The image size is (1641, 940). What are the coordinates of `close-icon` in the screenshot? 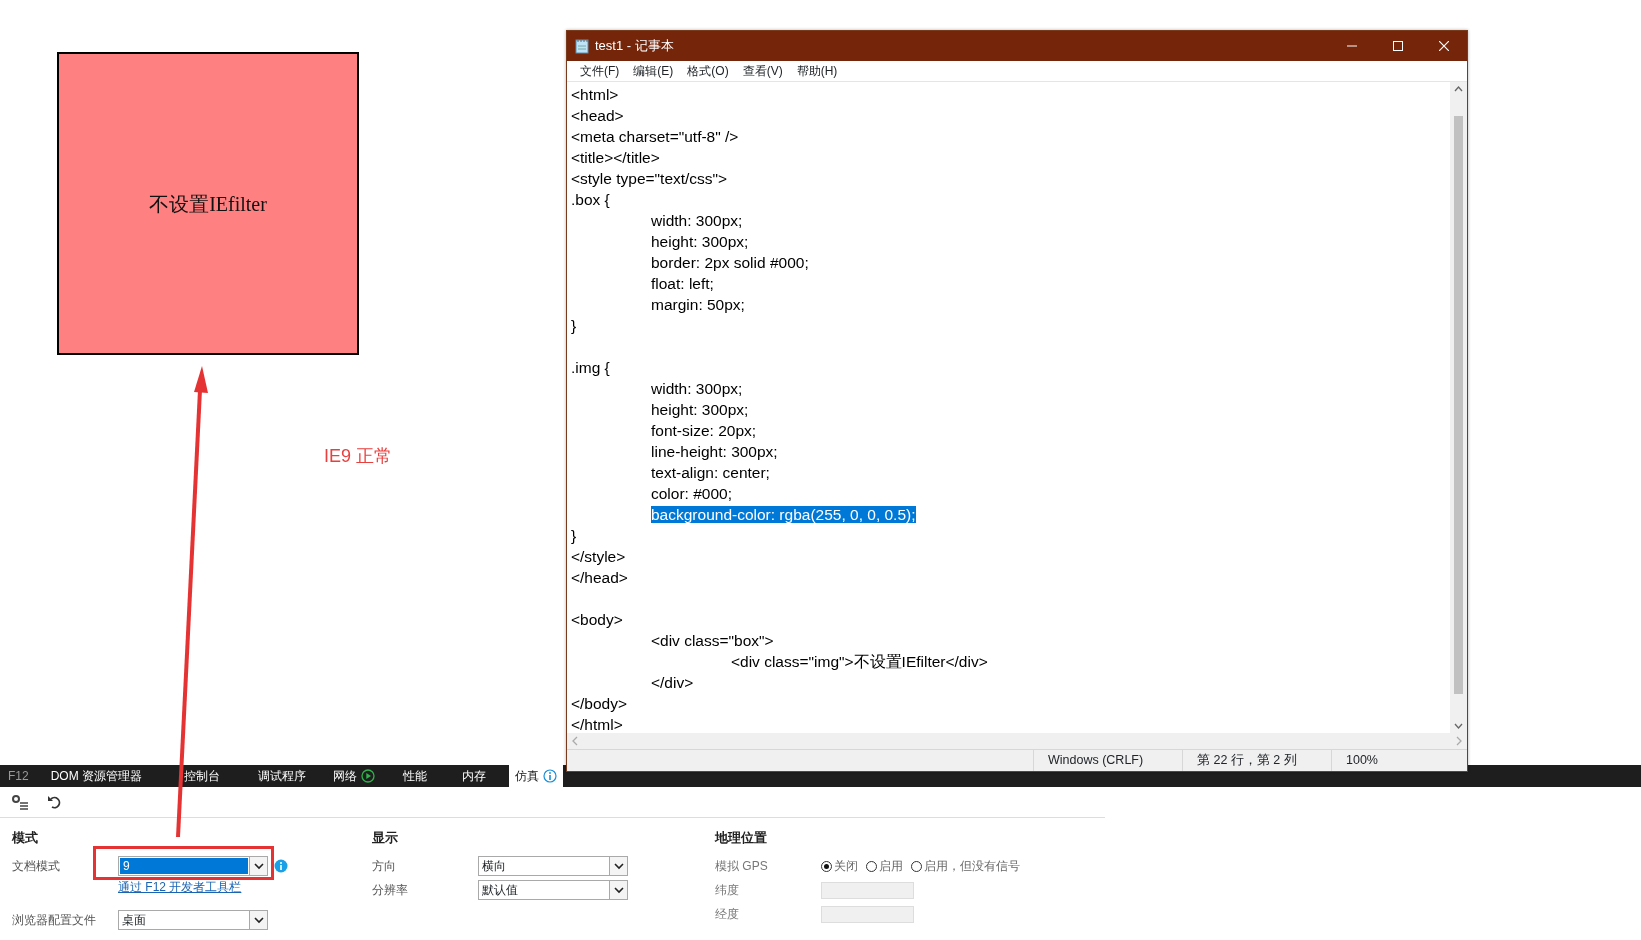 It's located at (1444, 46).